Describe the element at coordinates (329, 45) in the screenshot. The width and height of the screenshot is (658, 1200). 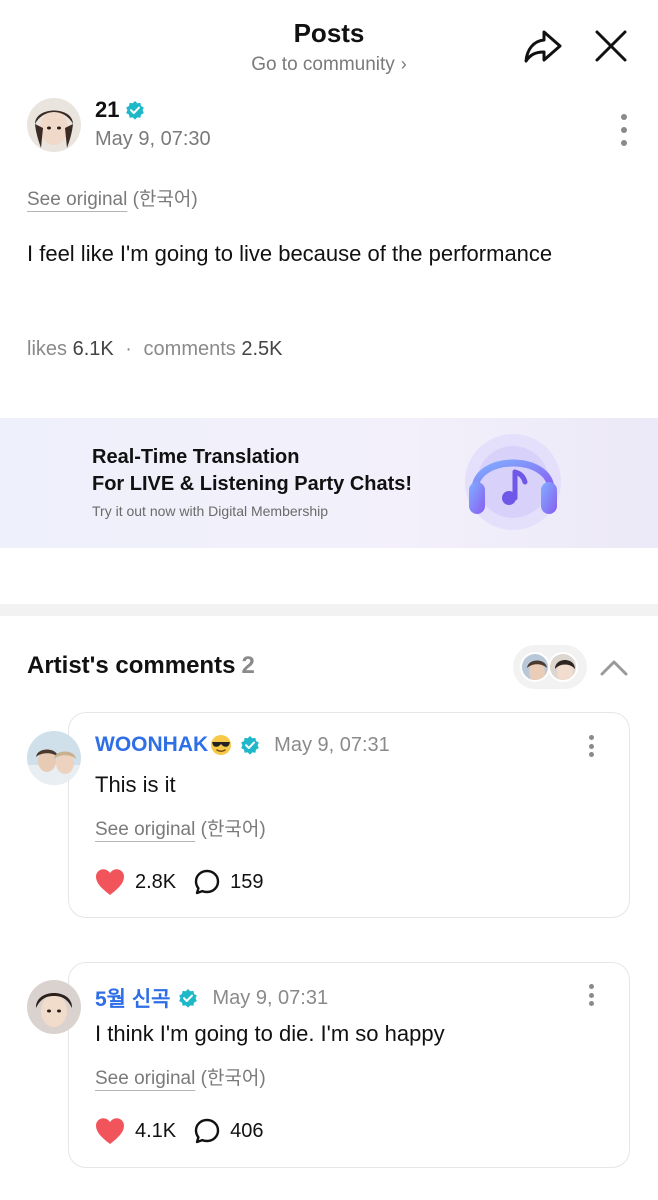
I see `top-bar: Posts Go to community ›` at that location.